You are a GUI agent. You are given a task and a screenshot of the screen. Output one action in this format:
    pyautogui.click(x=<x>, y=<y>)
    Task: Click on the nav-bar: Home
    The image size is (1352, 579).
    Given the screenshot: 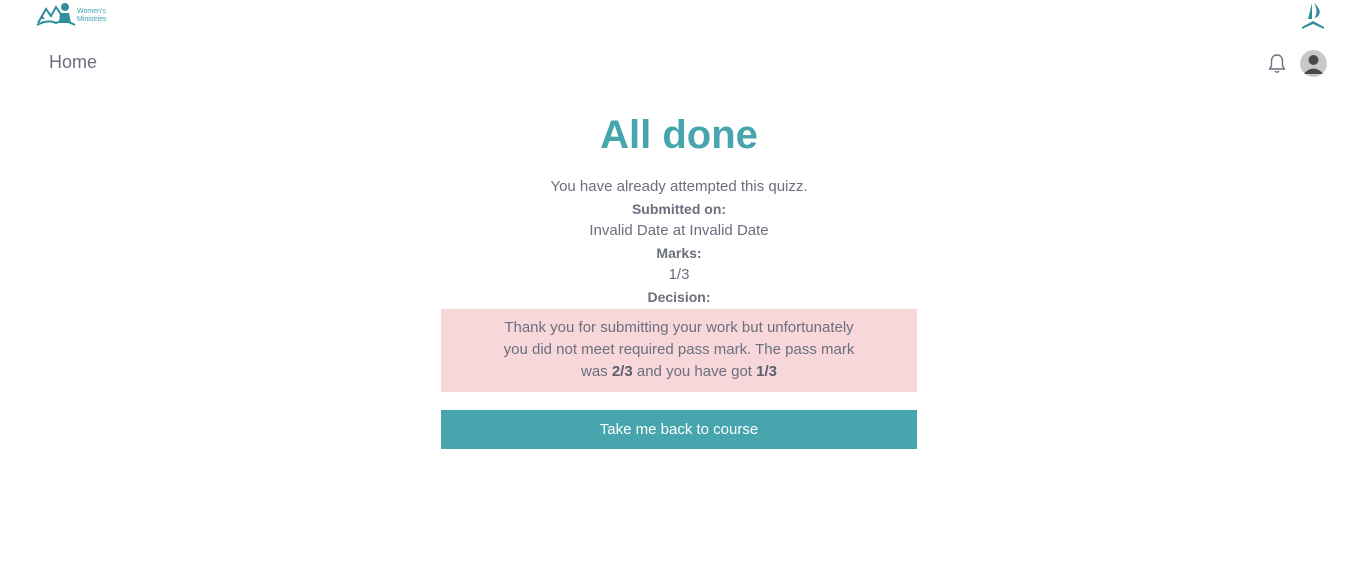 What is the action you would take?
    pyautogui.click(x=676, y=63)
    